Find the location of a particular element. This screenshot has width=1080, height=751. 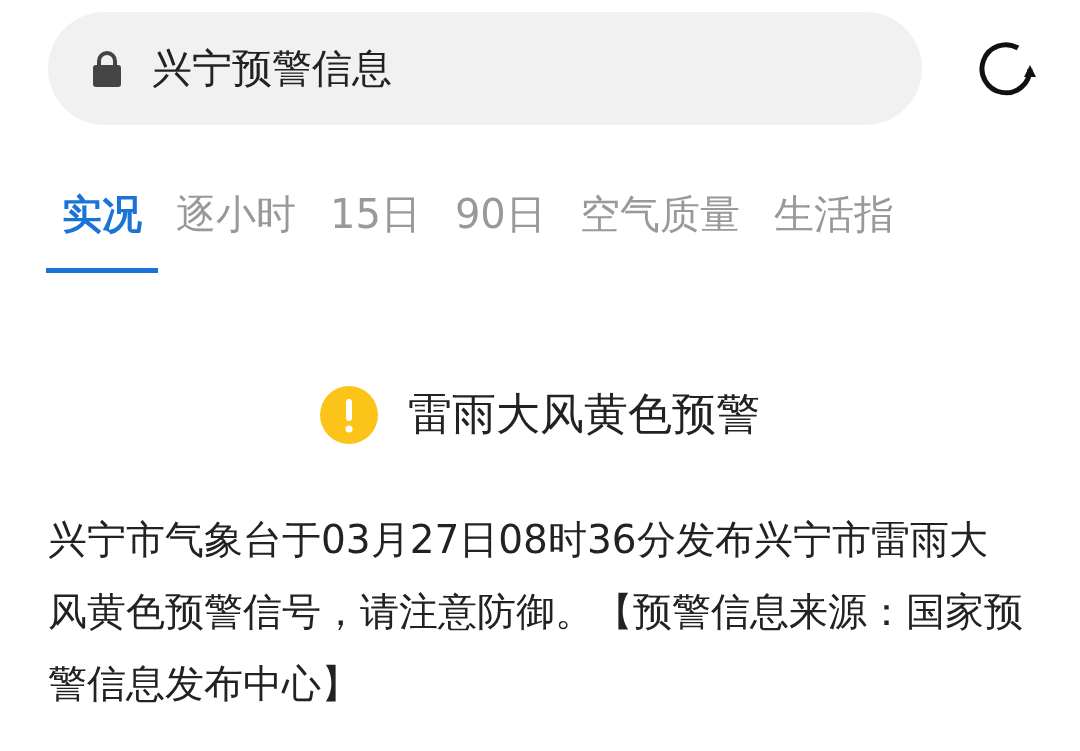

tab: 空气质量 is located at coordinates (659, 224).